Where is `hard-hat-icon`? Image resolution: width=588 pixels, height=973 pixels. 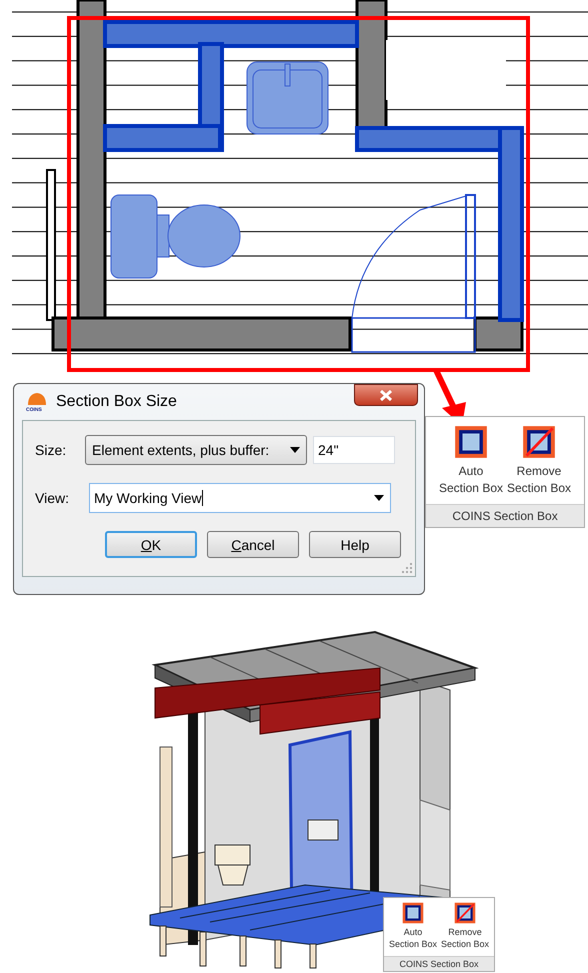 hard-hat-icon is located at coordinates (37, 399).